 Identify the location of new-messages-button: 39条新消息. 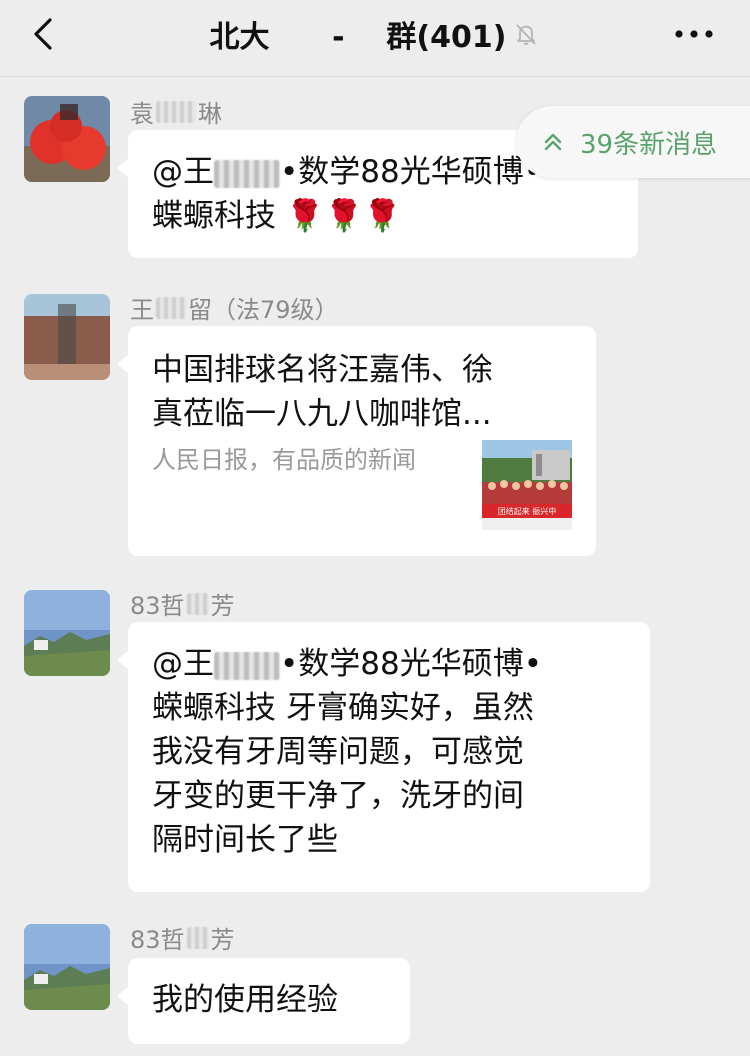
(633, 142).